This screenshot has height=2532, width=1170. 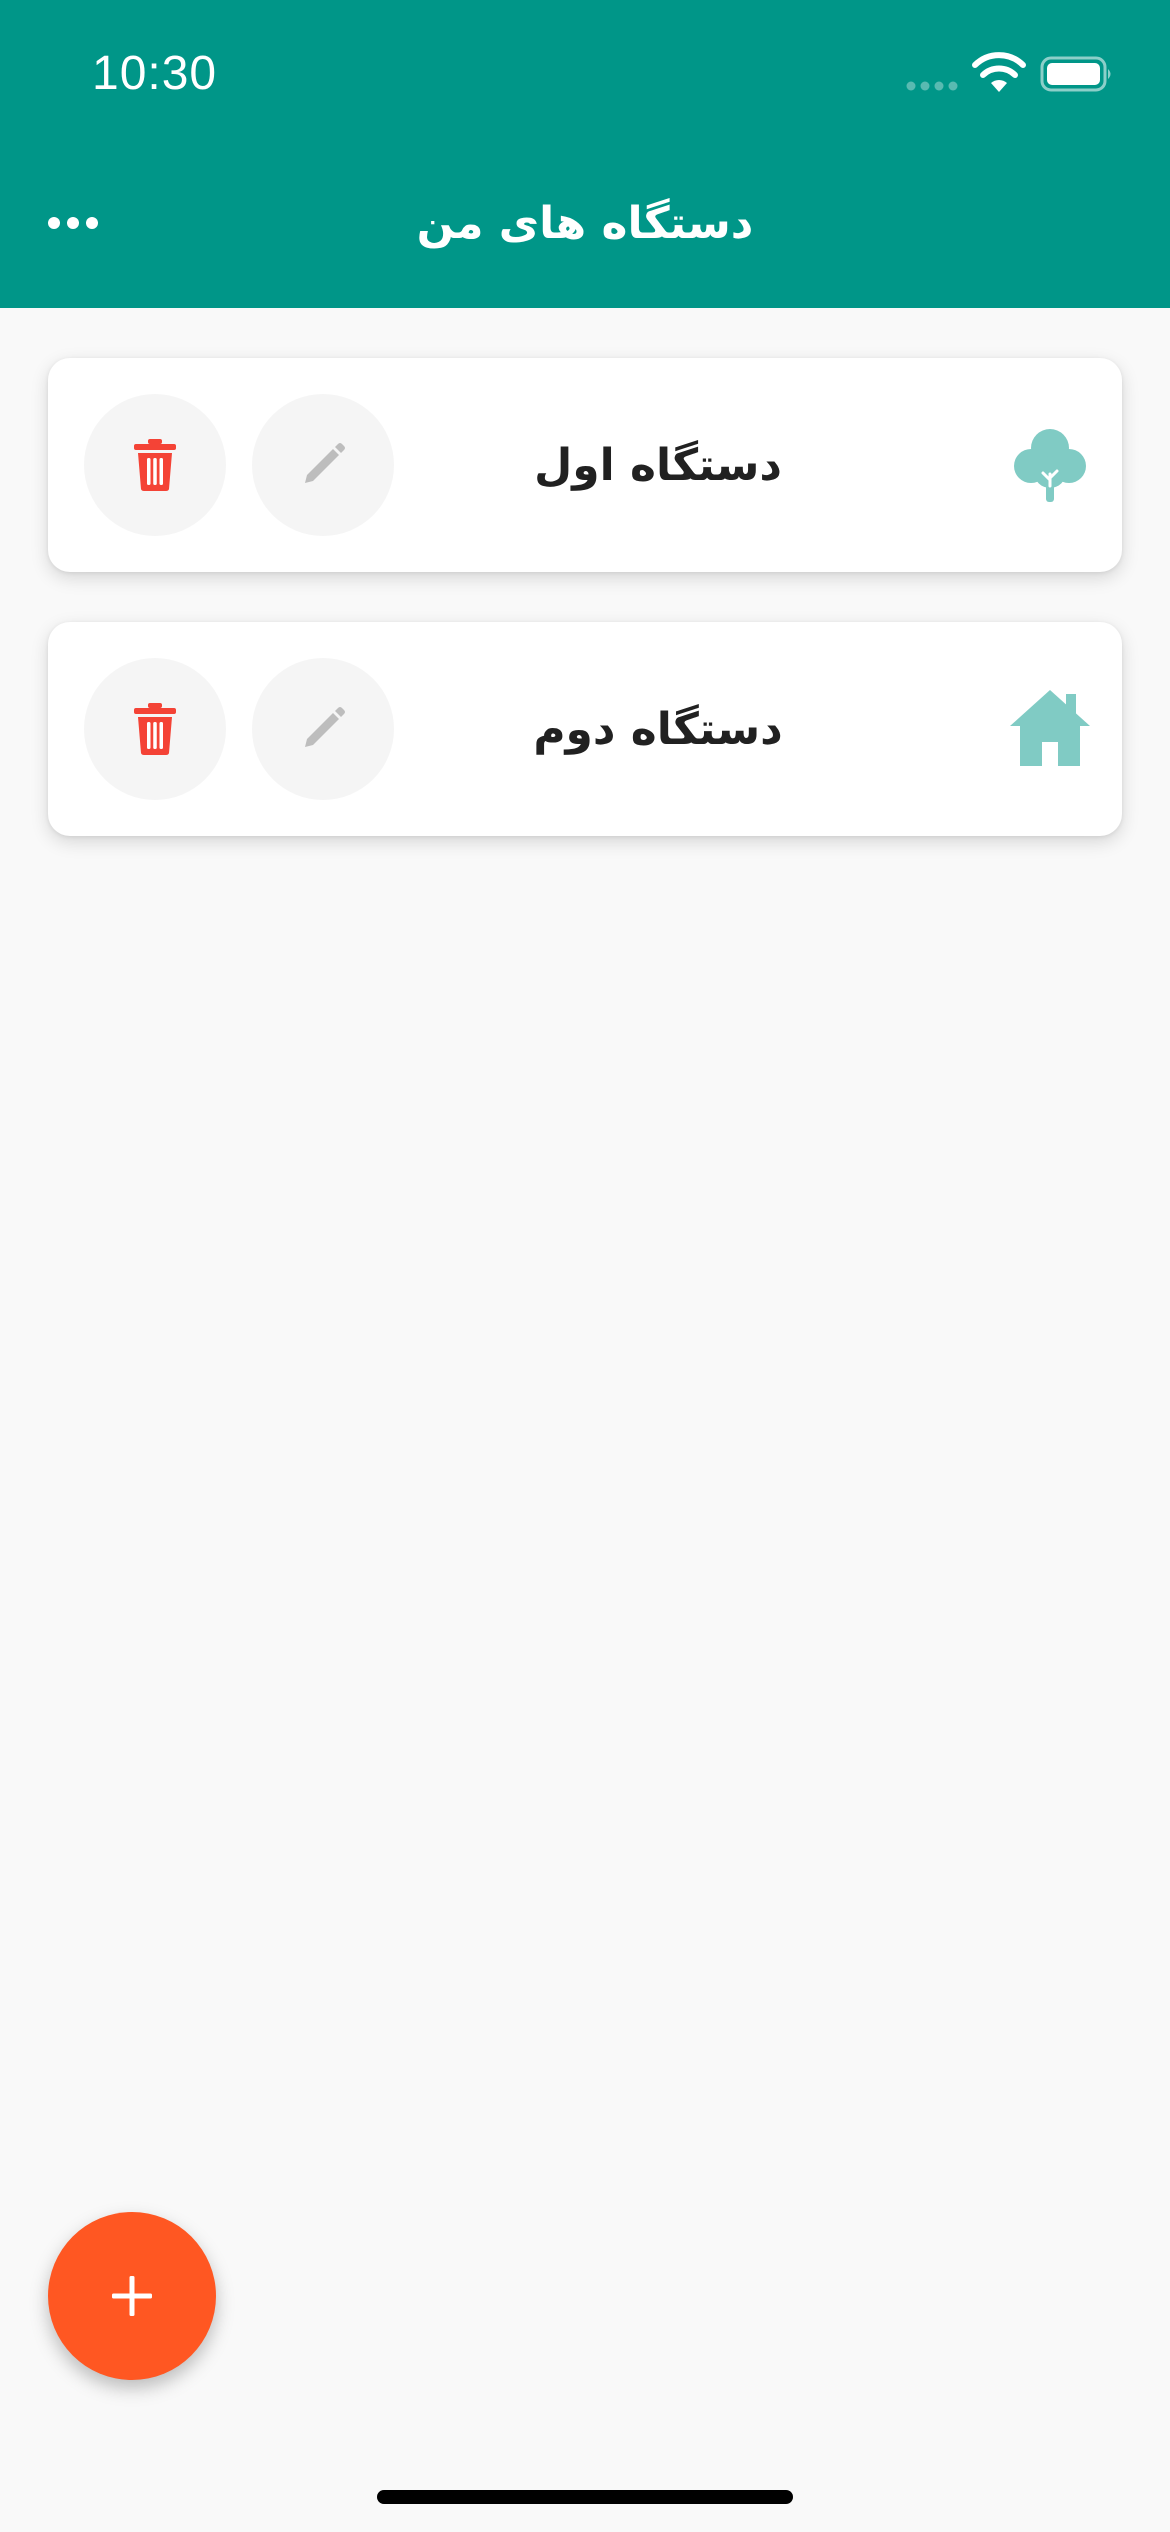 I want to click on more-horizontal-icon, so click(x=73, y=223).